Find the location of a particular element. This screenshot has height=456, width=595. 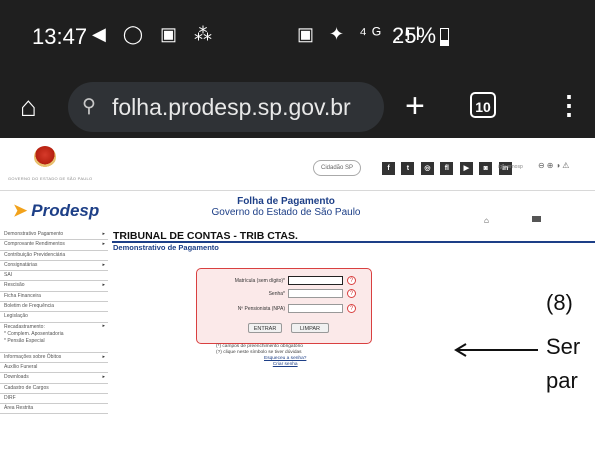

new-tab-icon: + is located at coordinates (415, 106).